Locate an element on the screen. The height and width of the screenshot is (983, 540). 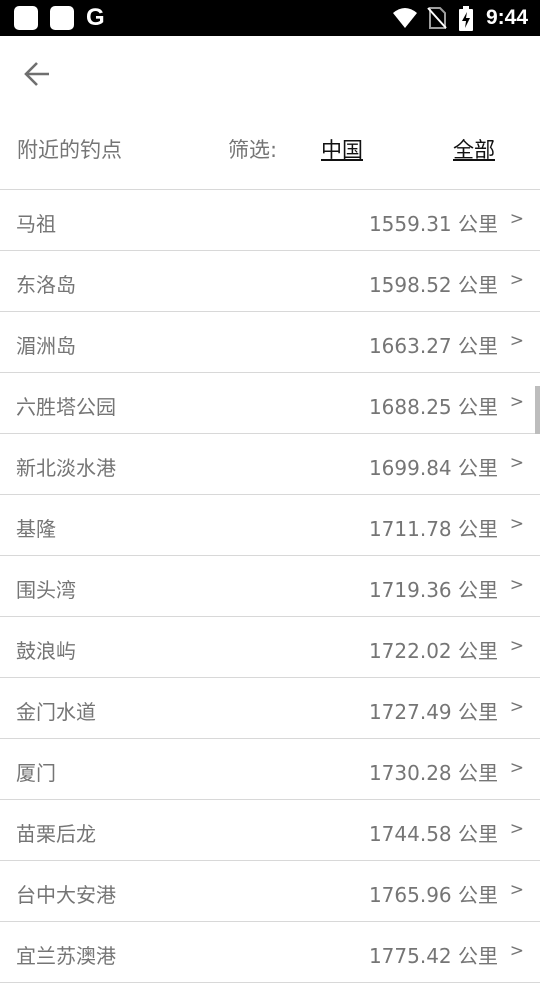
spot-distance: 1559.31 公里 is located at coordinates (433, 224).